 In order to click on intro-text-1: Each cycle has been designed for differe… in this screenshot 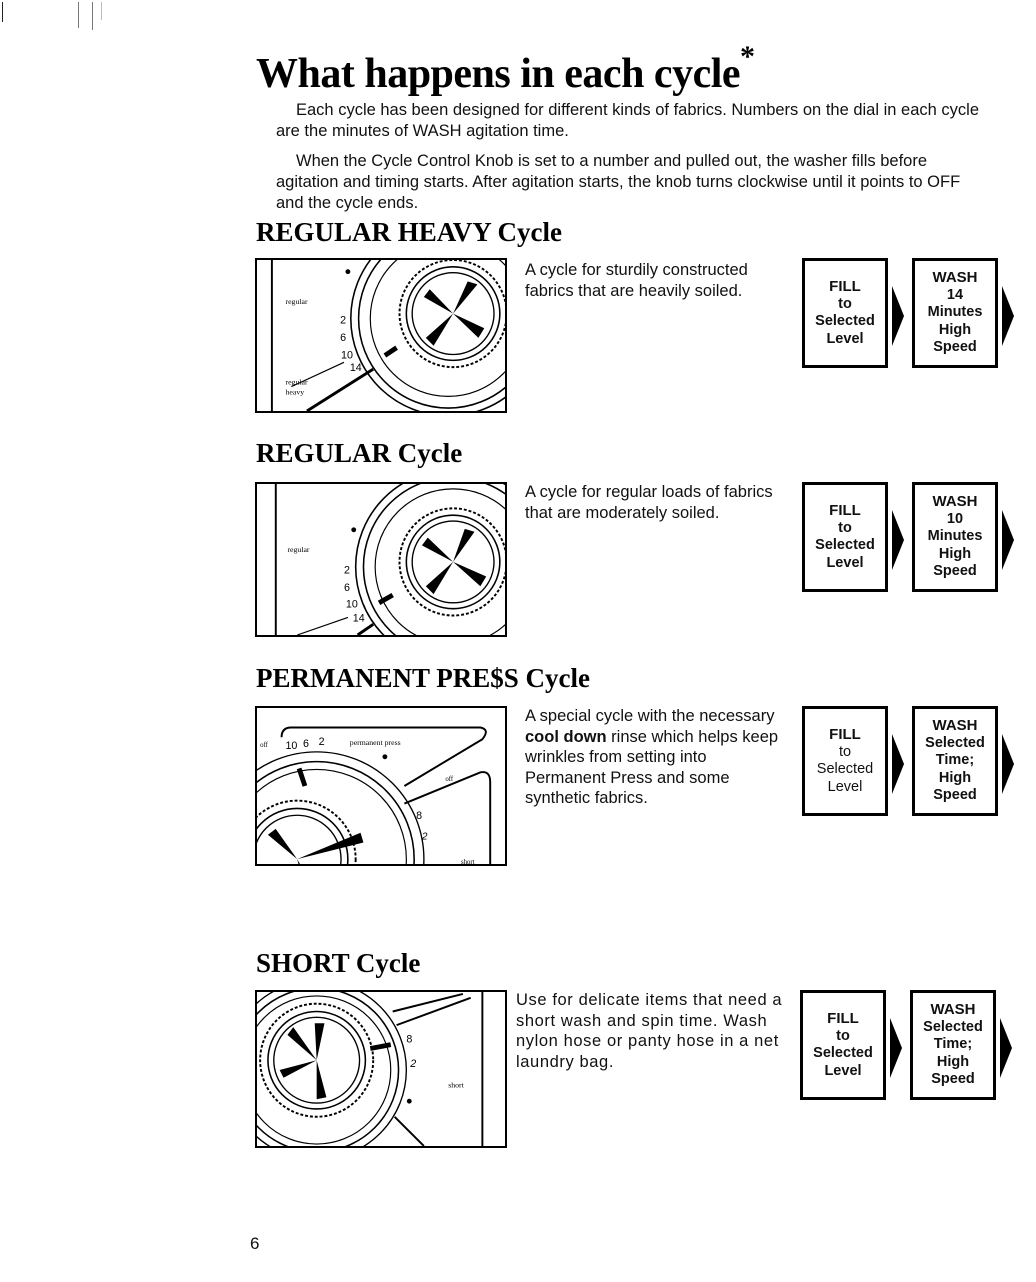, I will do `click(627, 120)`.